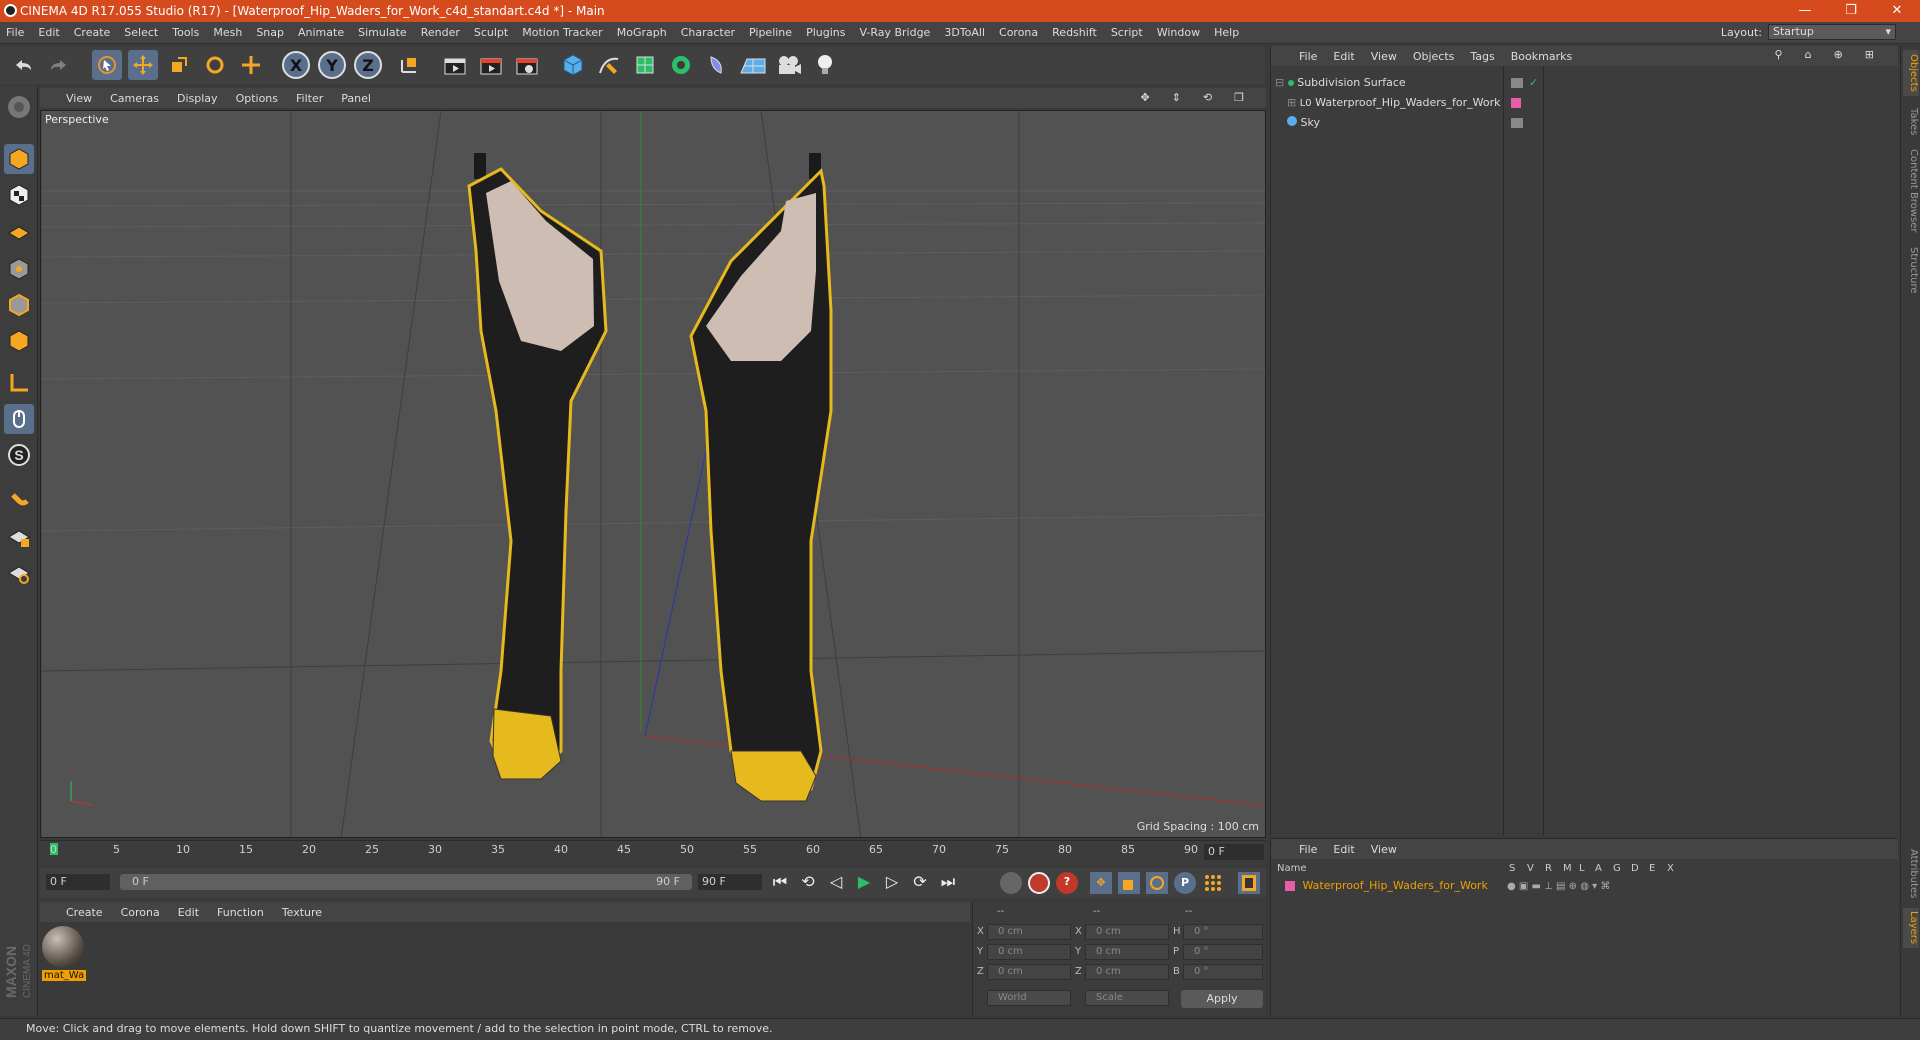 The height and width of the screenshot is (1040, 1920). What do you see at coordinates (1384, 849) in the screenshot?
I see `lm-menu-view: View` at bounding box center [1384, 849].